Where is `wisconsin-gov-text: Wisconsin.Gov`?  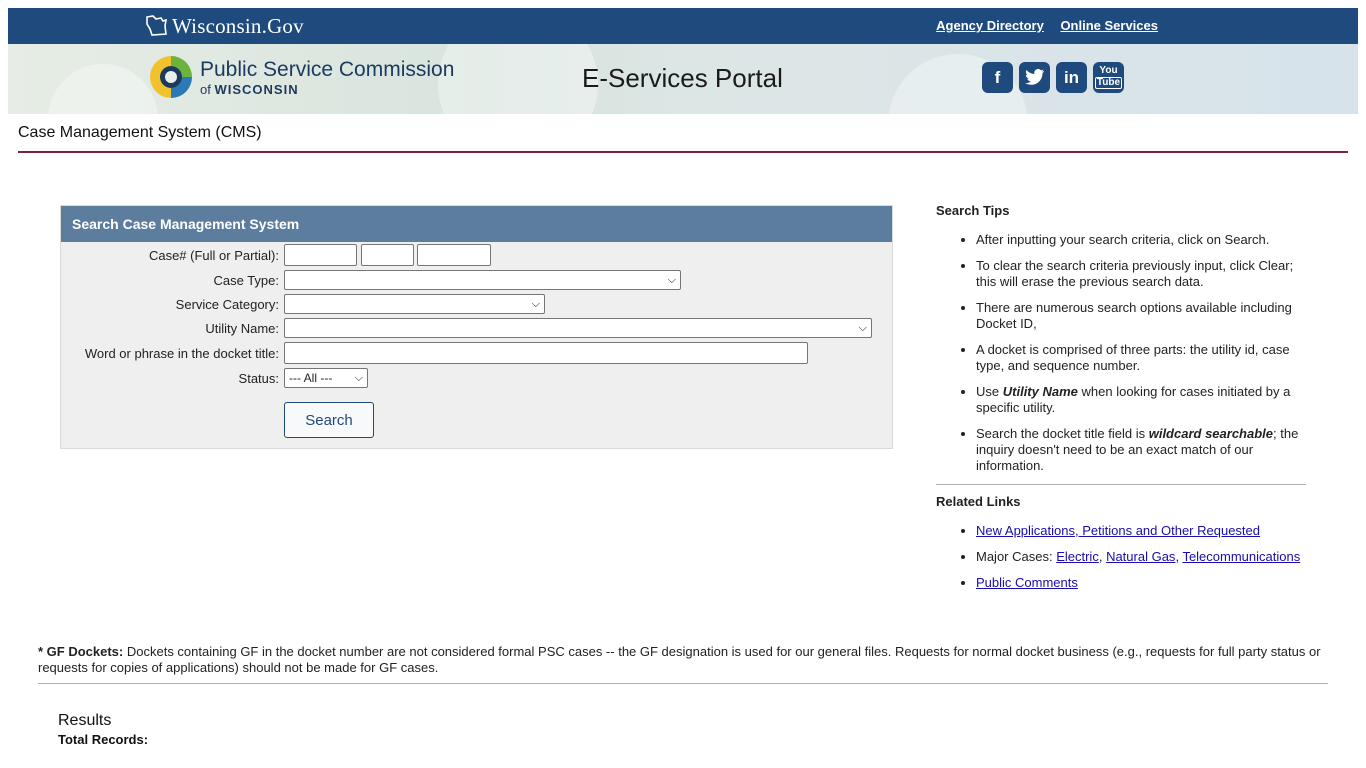 wisconsin-gov-text: Wisconsin.Gov is located at coordinates (238, 25).